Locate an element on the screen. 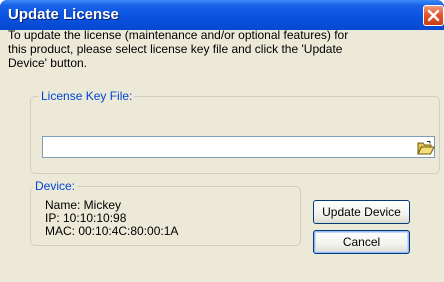 This screenshot has height=282, width=444. license-key-file-input is located at coordinates (238, 147).